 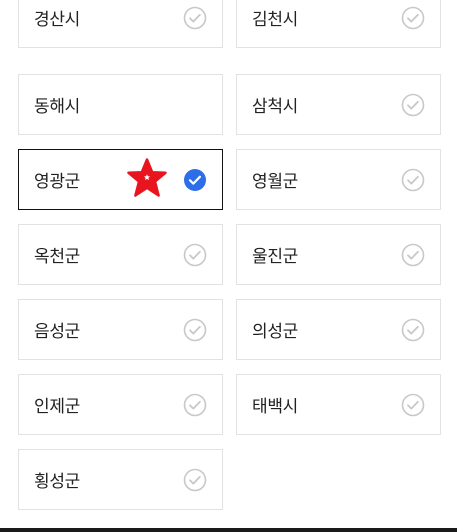 I want to click on region-label: 영월군, so click(x=275, y=182).